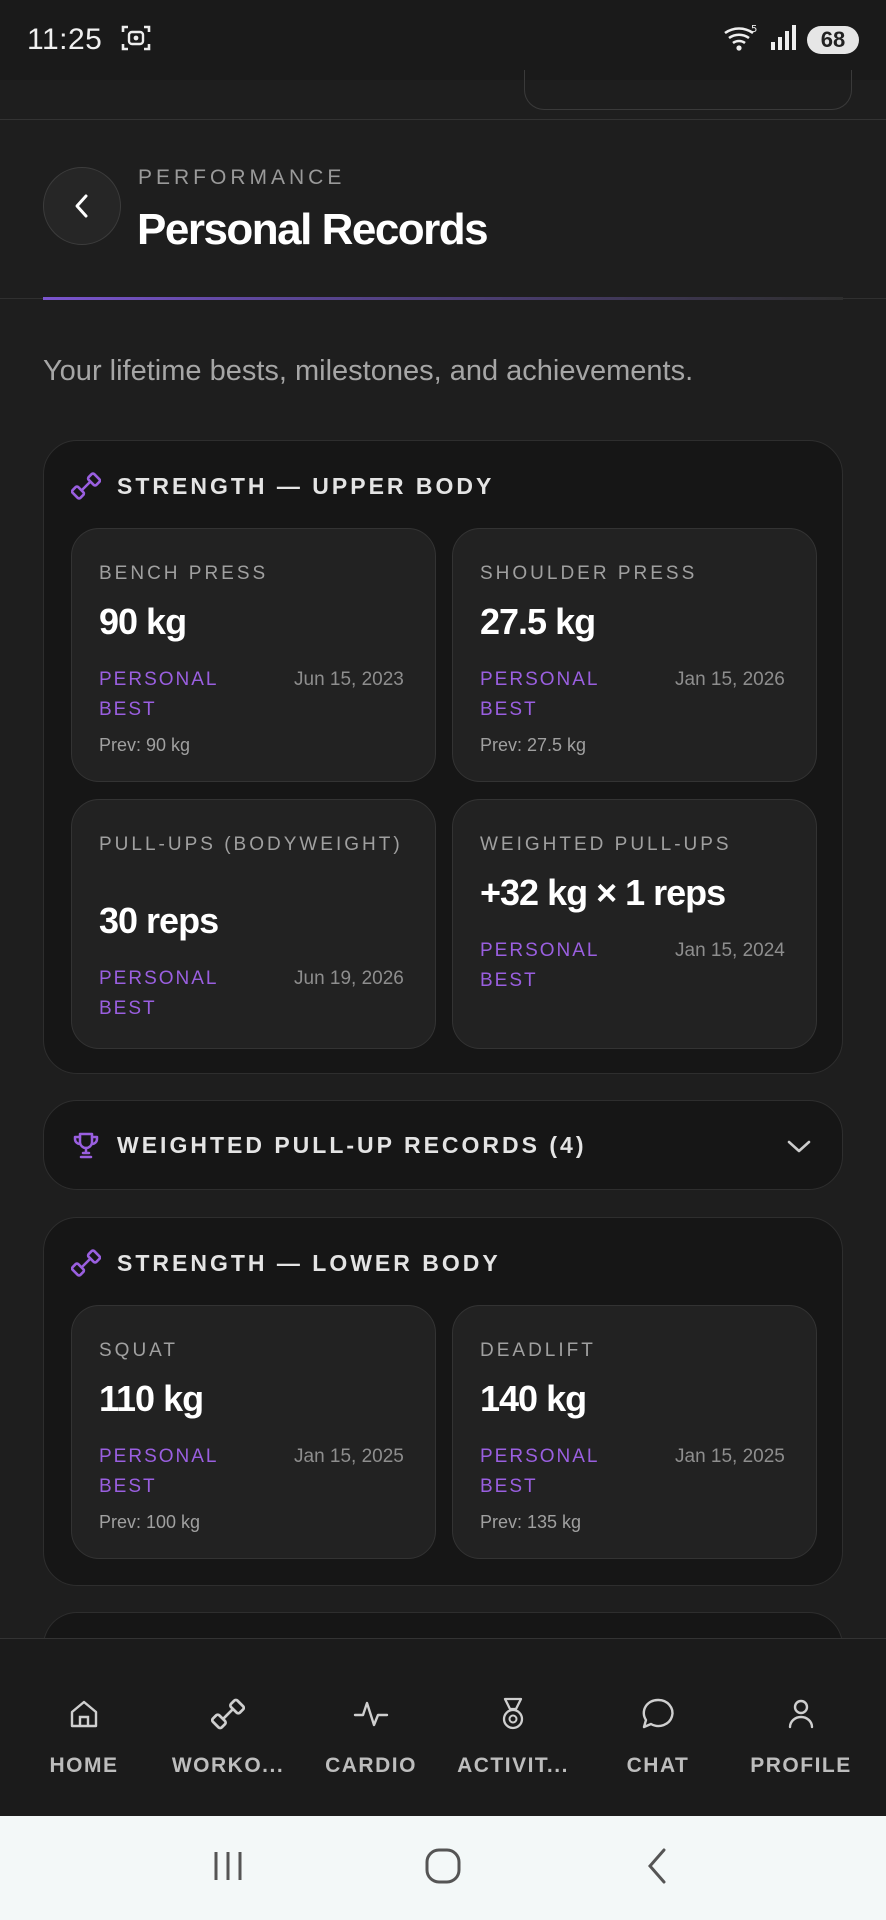 The height and width of the screenshot is (1920, 886). I want to click on record-date: Jan 15, 2026, so click(730, 679).